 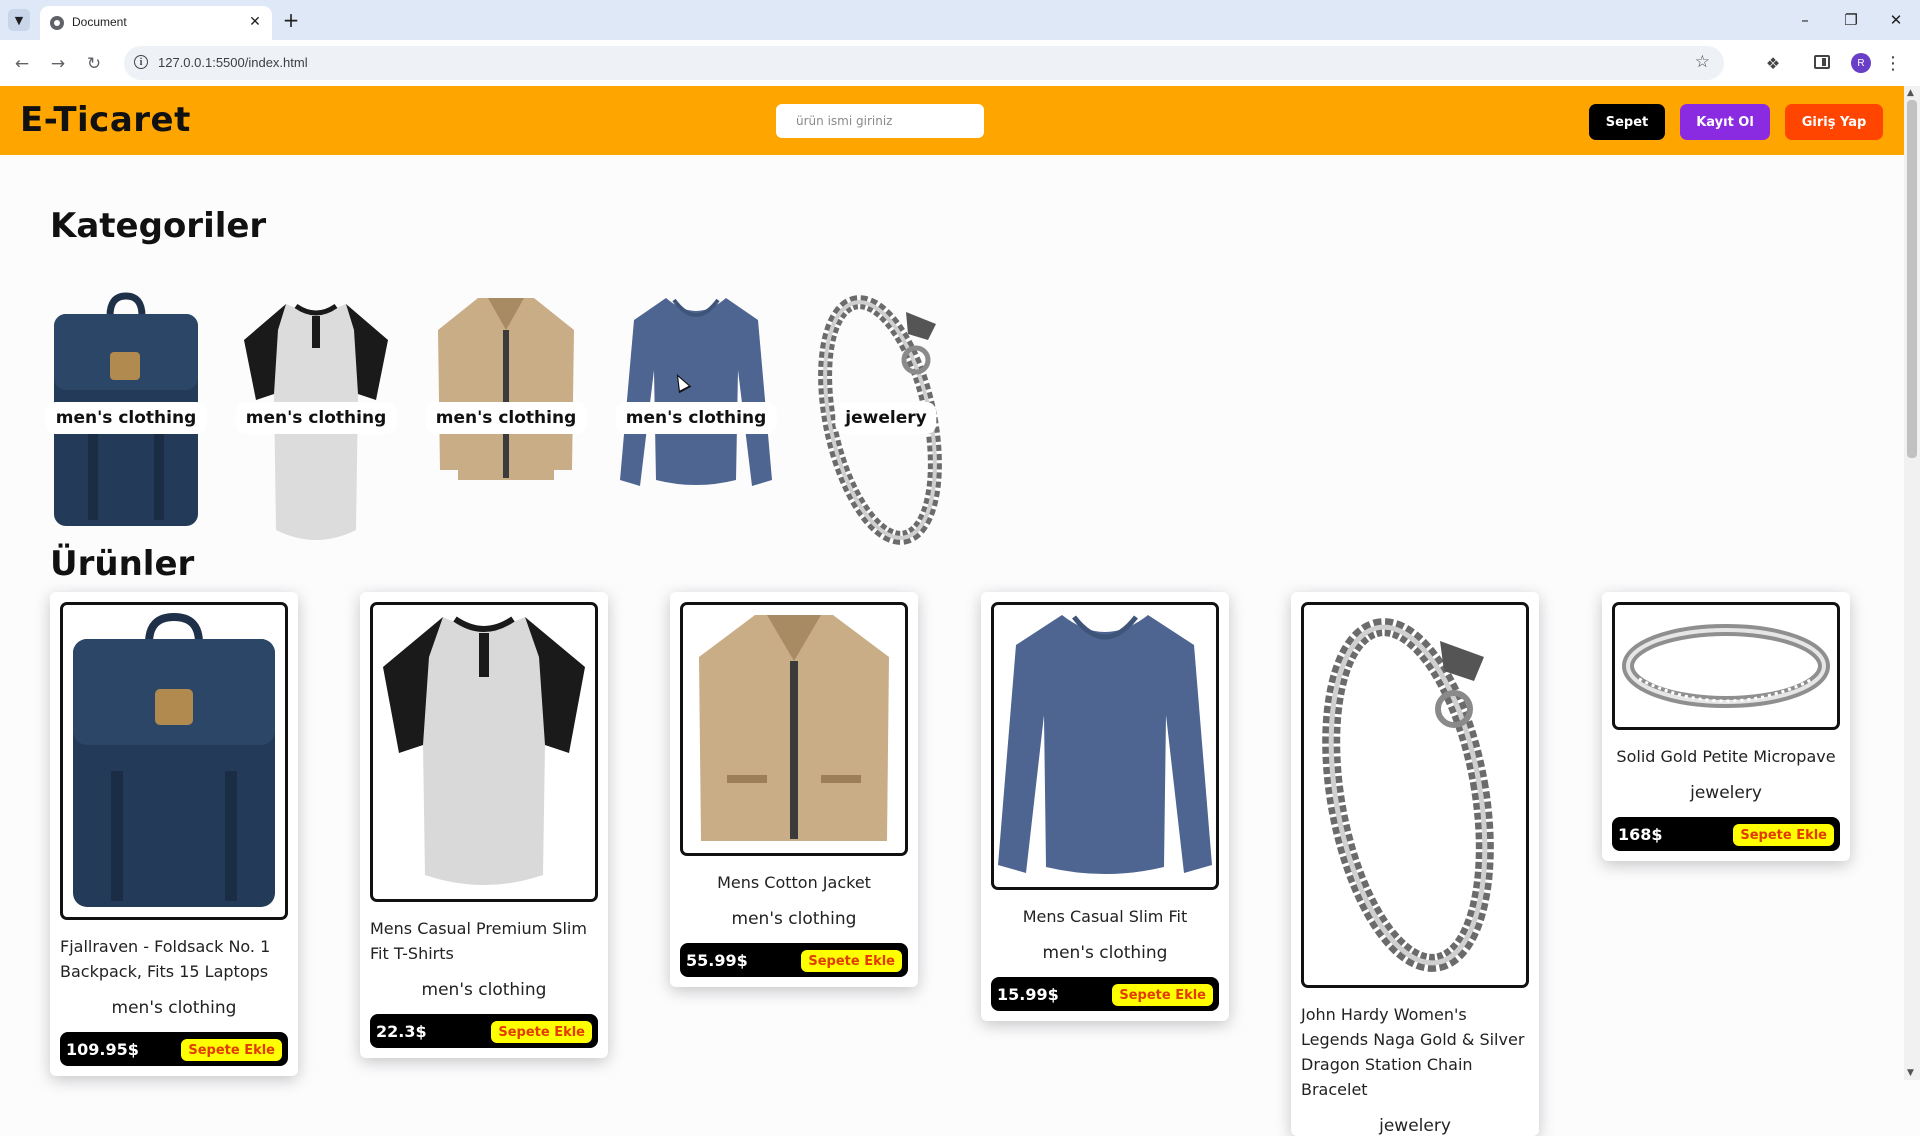 What do you see at coordinates (1105, 994) in the screenshot?
I see `price-bar: 15.99$ Sepete Ekle` at bounding box center [1105, 994].